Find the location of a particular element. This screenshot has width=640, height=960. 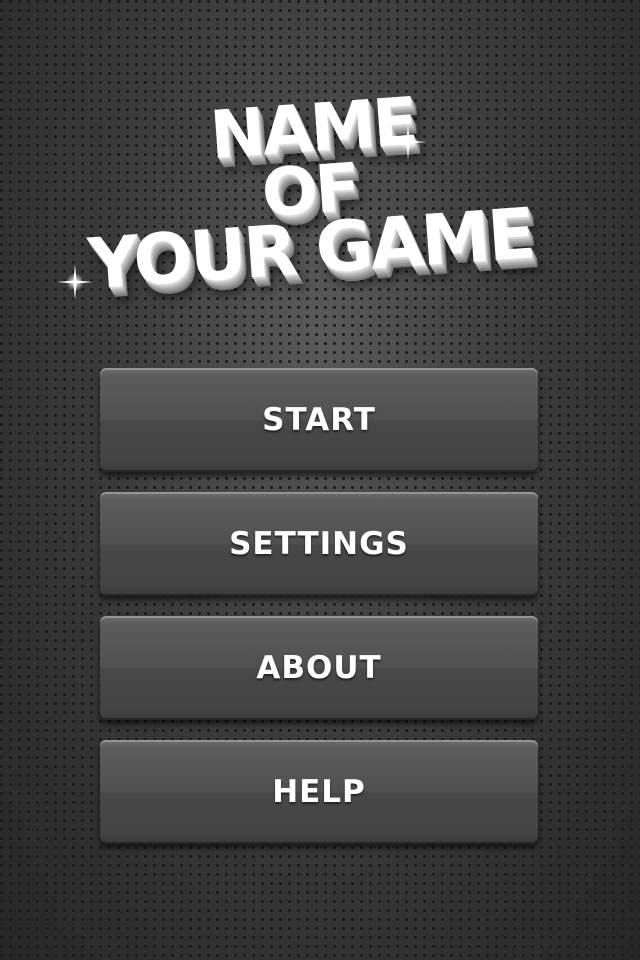

settings-button: SETTINGS is located at coordinates (319, 544).